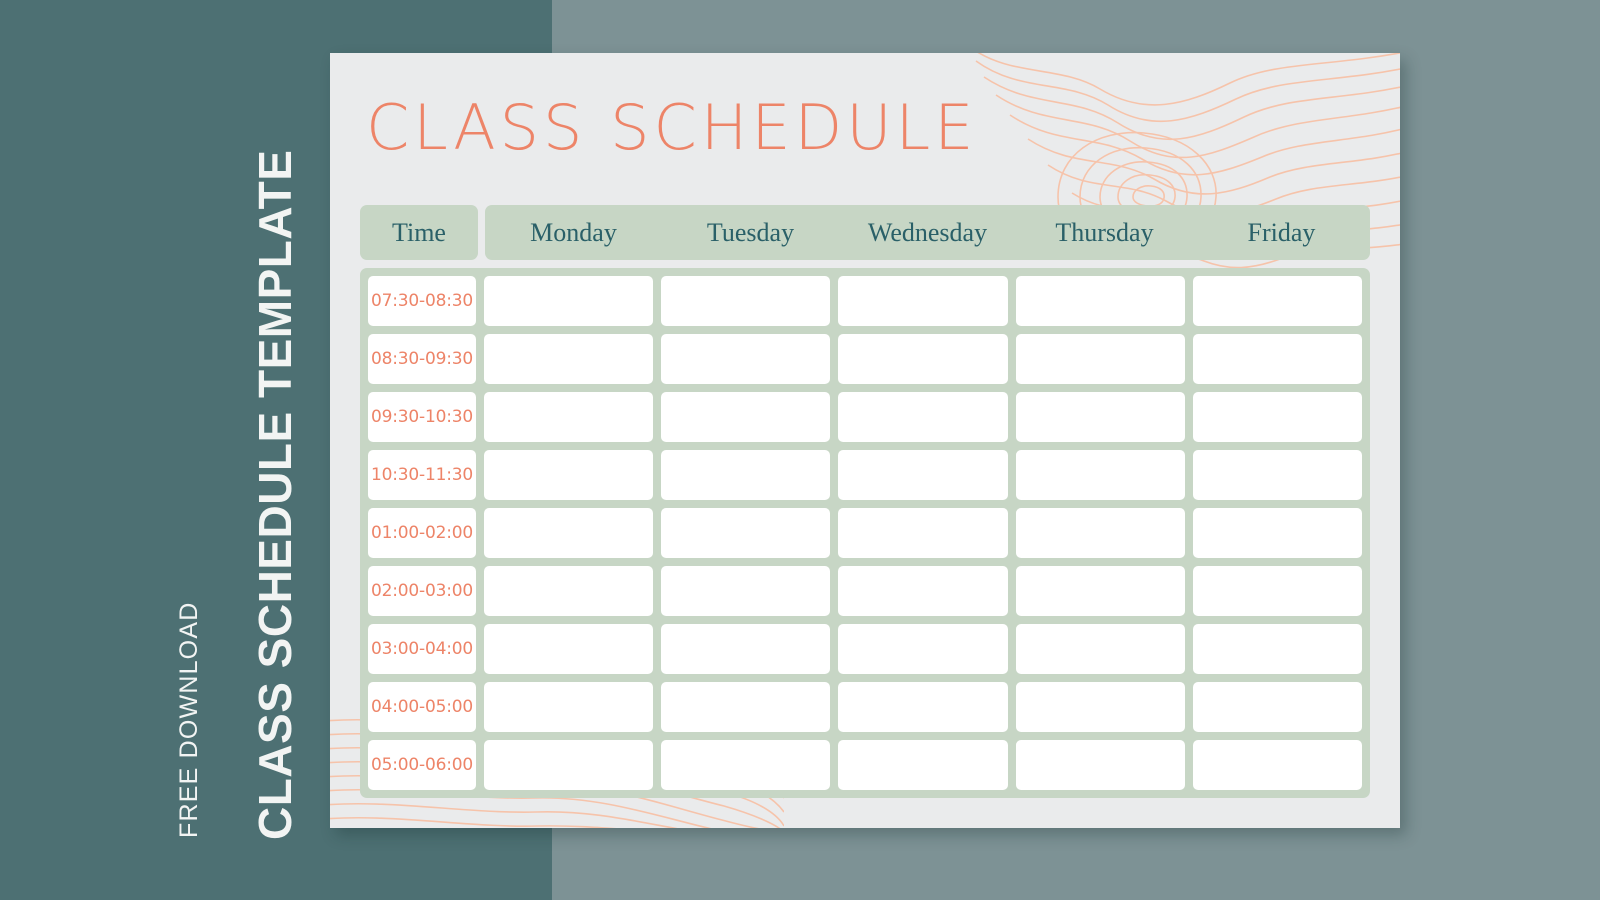  I want to click on sidebar-subtitle: FREE DOWNLOAD, so click(189, 719).